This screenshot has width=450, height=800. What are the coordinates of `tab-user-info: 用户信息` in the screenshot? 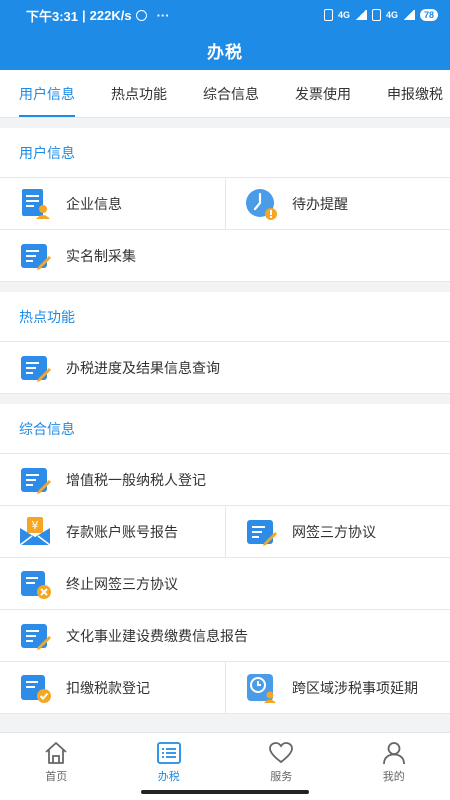 It's located at (46, 93).